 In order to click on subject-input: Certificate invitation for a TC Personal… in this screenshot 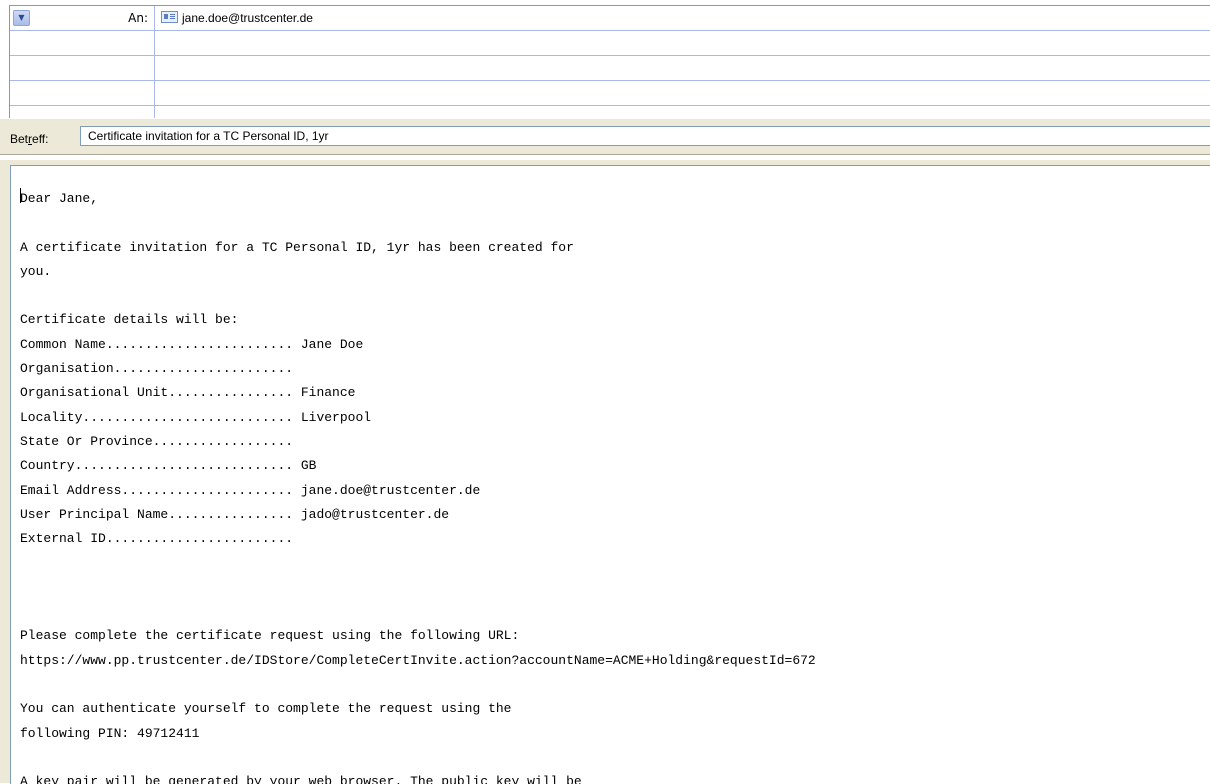, I will do `click(645, 136)`.